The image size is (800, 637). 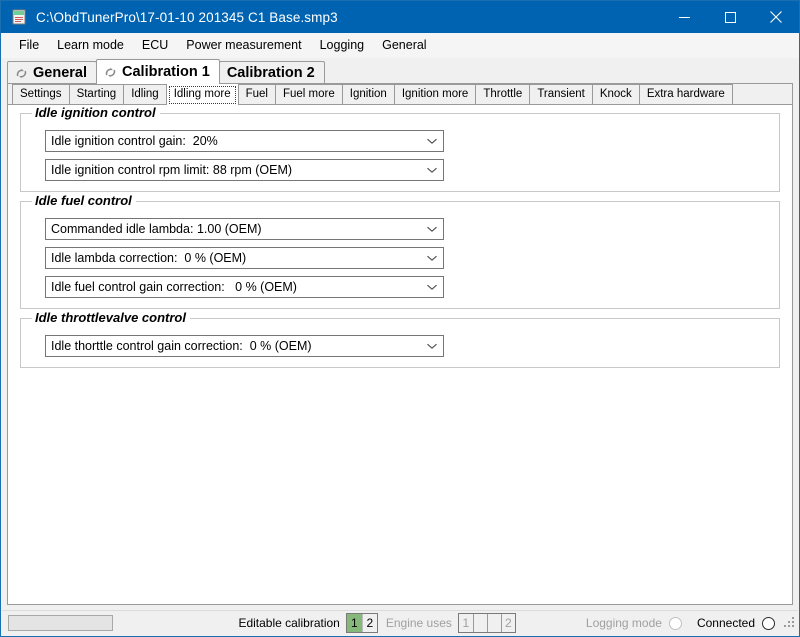 I want to click on menu-item-learn-mode: Learn mode, so click(x=90, y=45).